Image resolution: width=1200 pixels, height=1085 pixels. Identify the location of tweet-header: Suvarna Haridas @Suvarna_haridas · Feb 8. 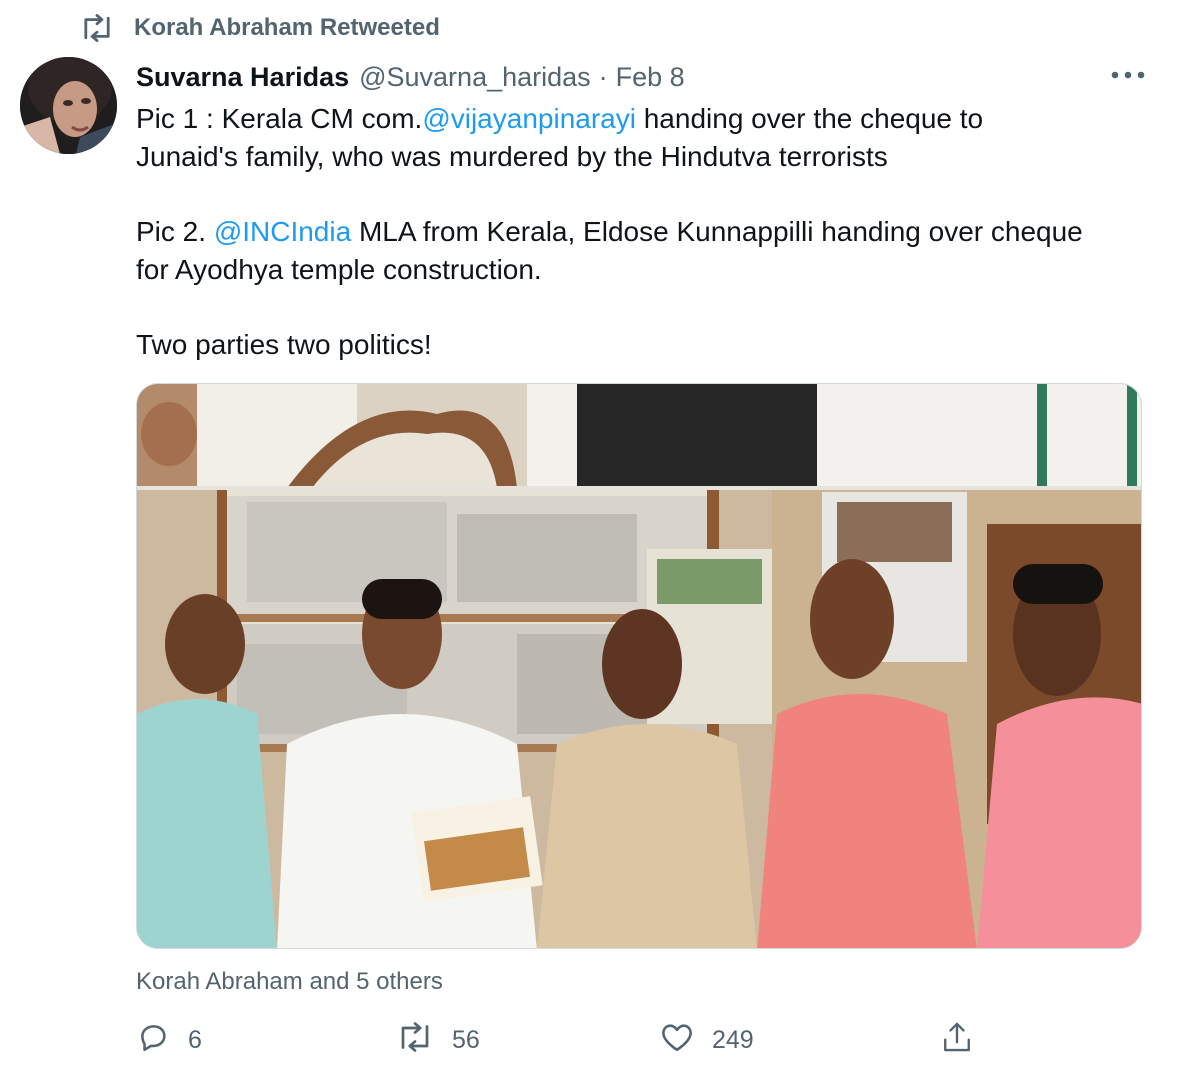
(410, 77).